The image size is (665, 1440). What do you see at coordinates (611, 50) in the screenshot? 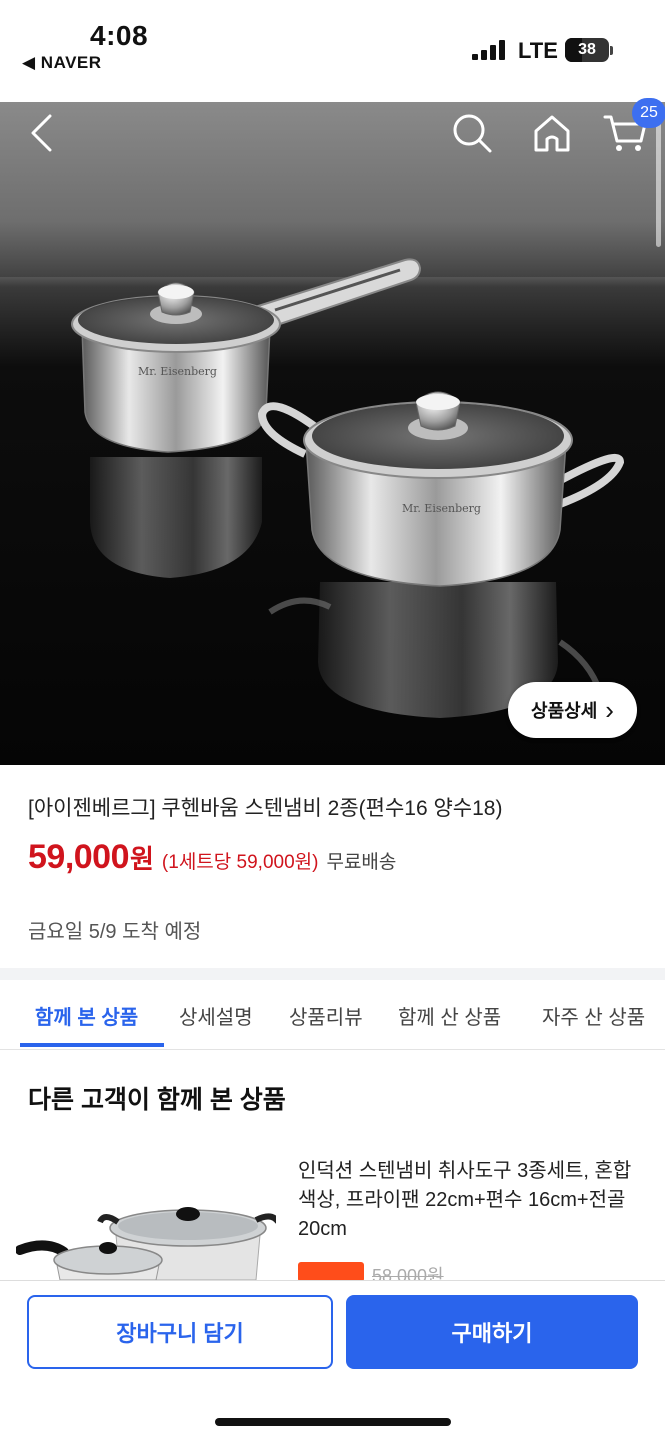
I see `battery-tip` at bounding box center [611, 50].